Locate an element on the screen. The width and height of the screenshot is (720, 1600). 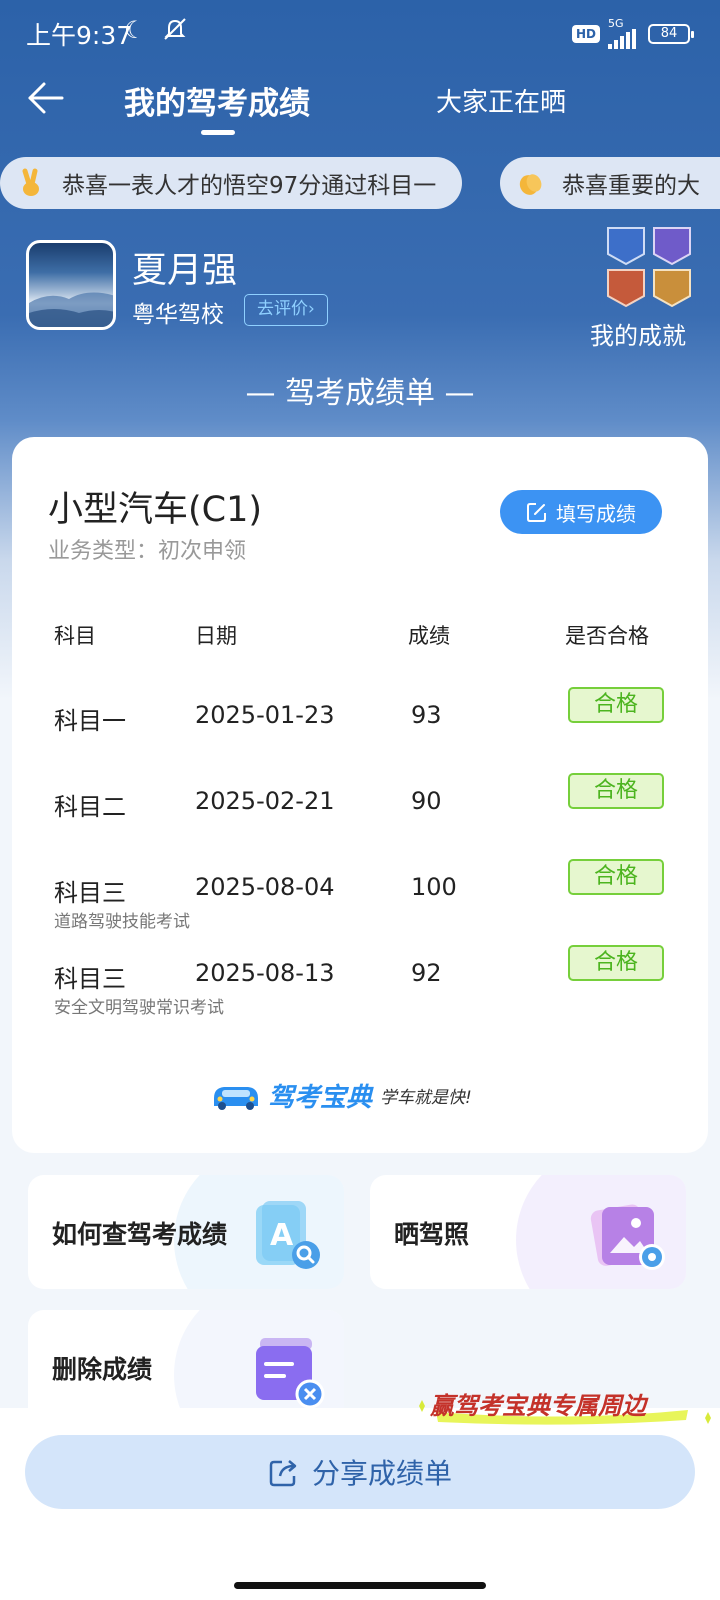
brand-slogan: 学车就是快! is located at coordinates (426, 1097).